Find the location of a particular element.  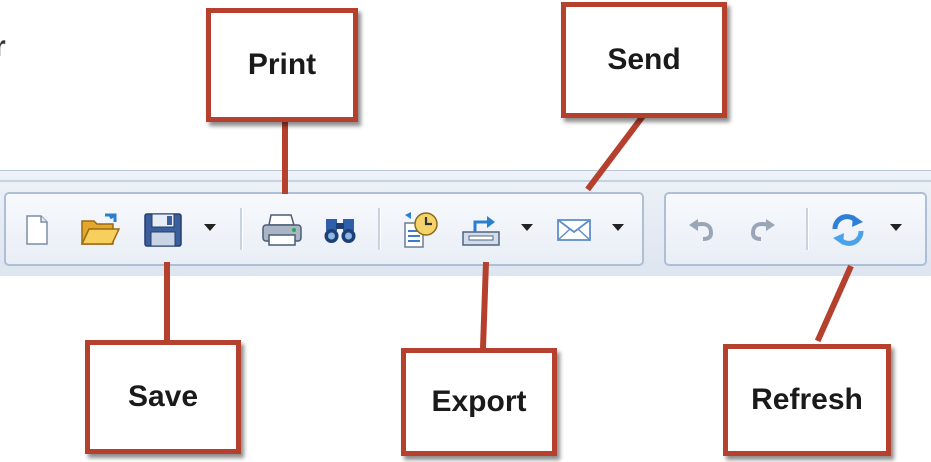

print-button is located at coordinates (282, 230).